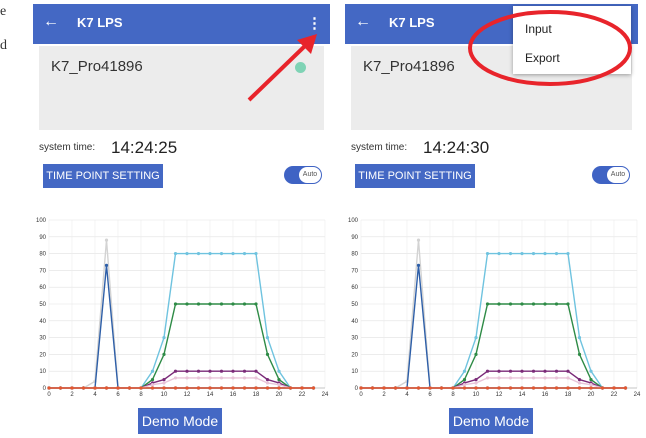 The height and width of the screenshot is (438, 646). What do you see at coordinates (42, 255) in the screenshot?
I see `y-tick-label: 80` at bounding box center [42, 255].